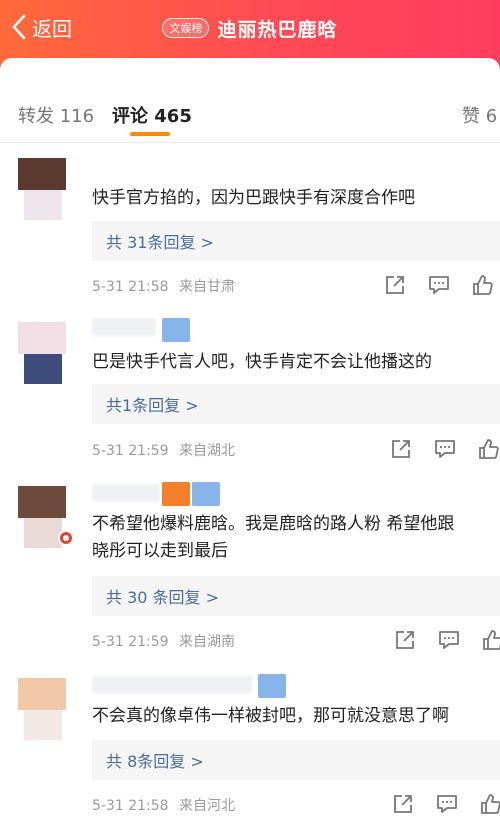  What do you see at coordinates (277, 29) in the screenshot?
I see `title-text: 迪丽热巴鹿晗` at bounding box center [277, 29].